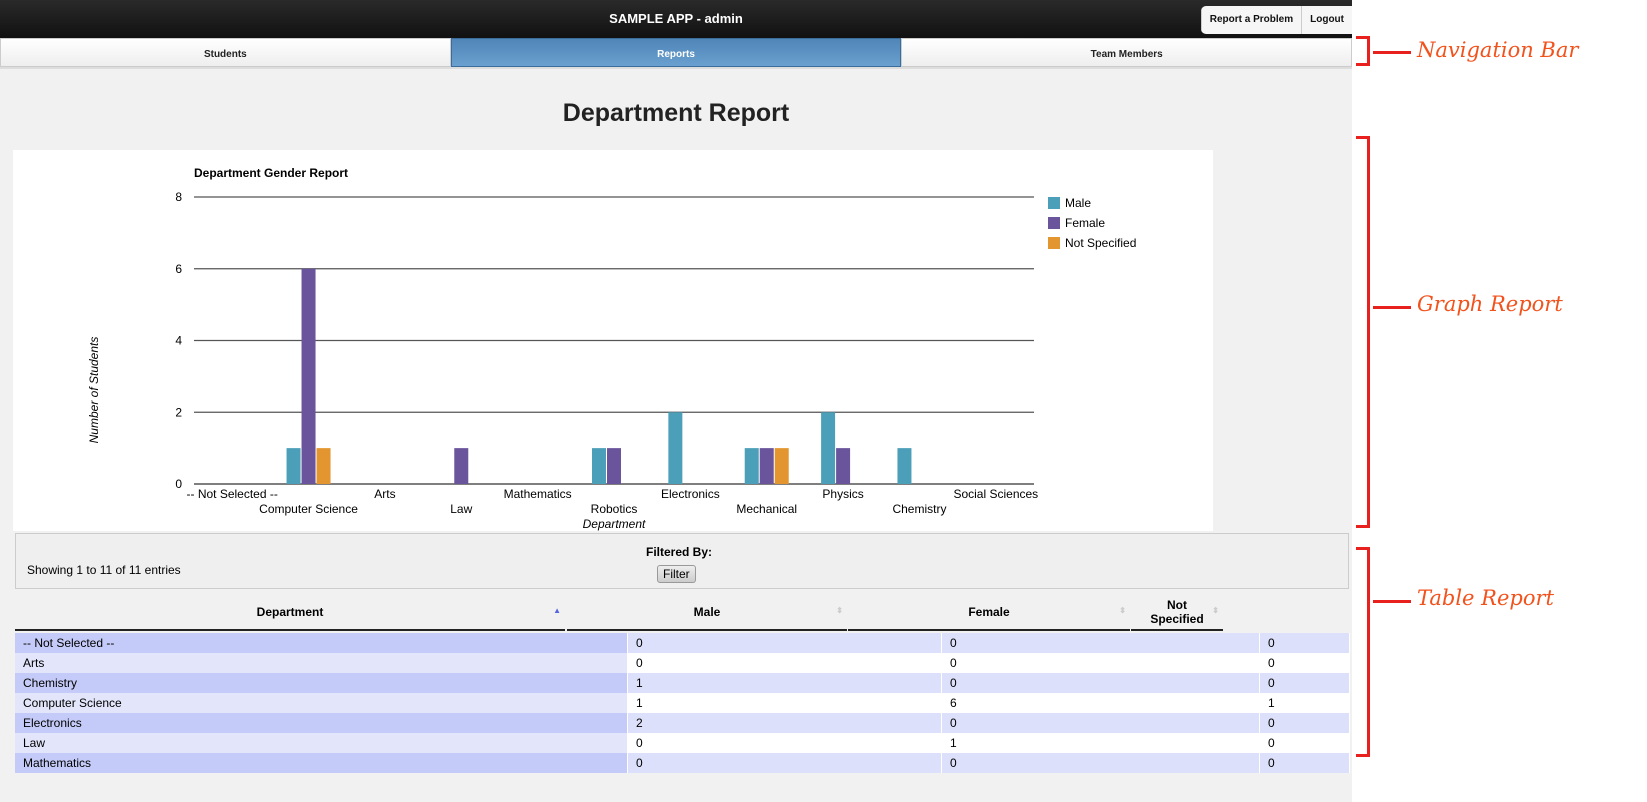 The image size is (1647, 802). What do you see at coordinates (842, 494) in the screenshot?
I see `x-tick-label: Physics` at bounding box center [842, 494].